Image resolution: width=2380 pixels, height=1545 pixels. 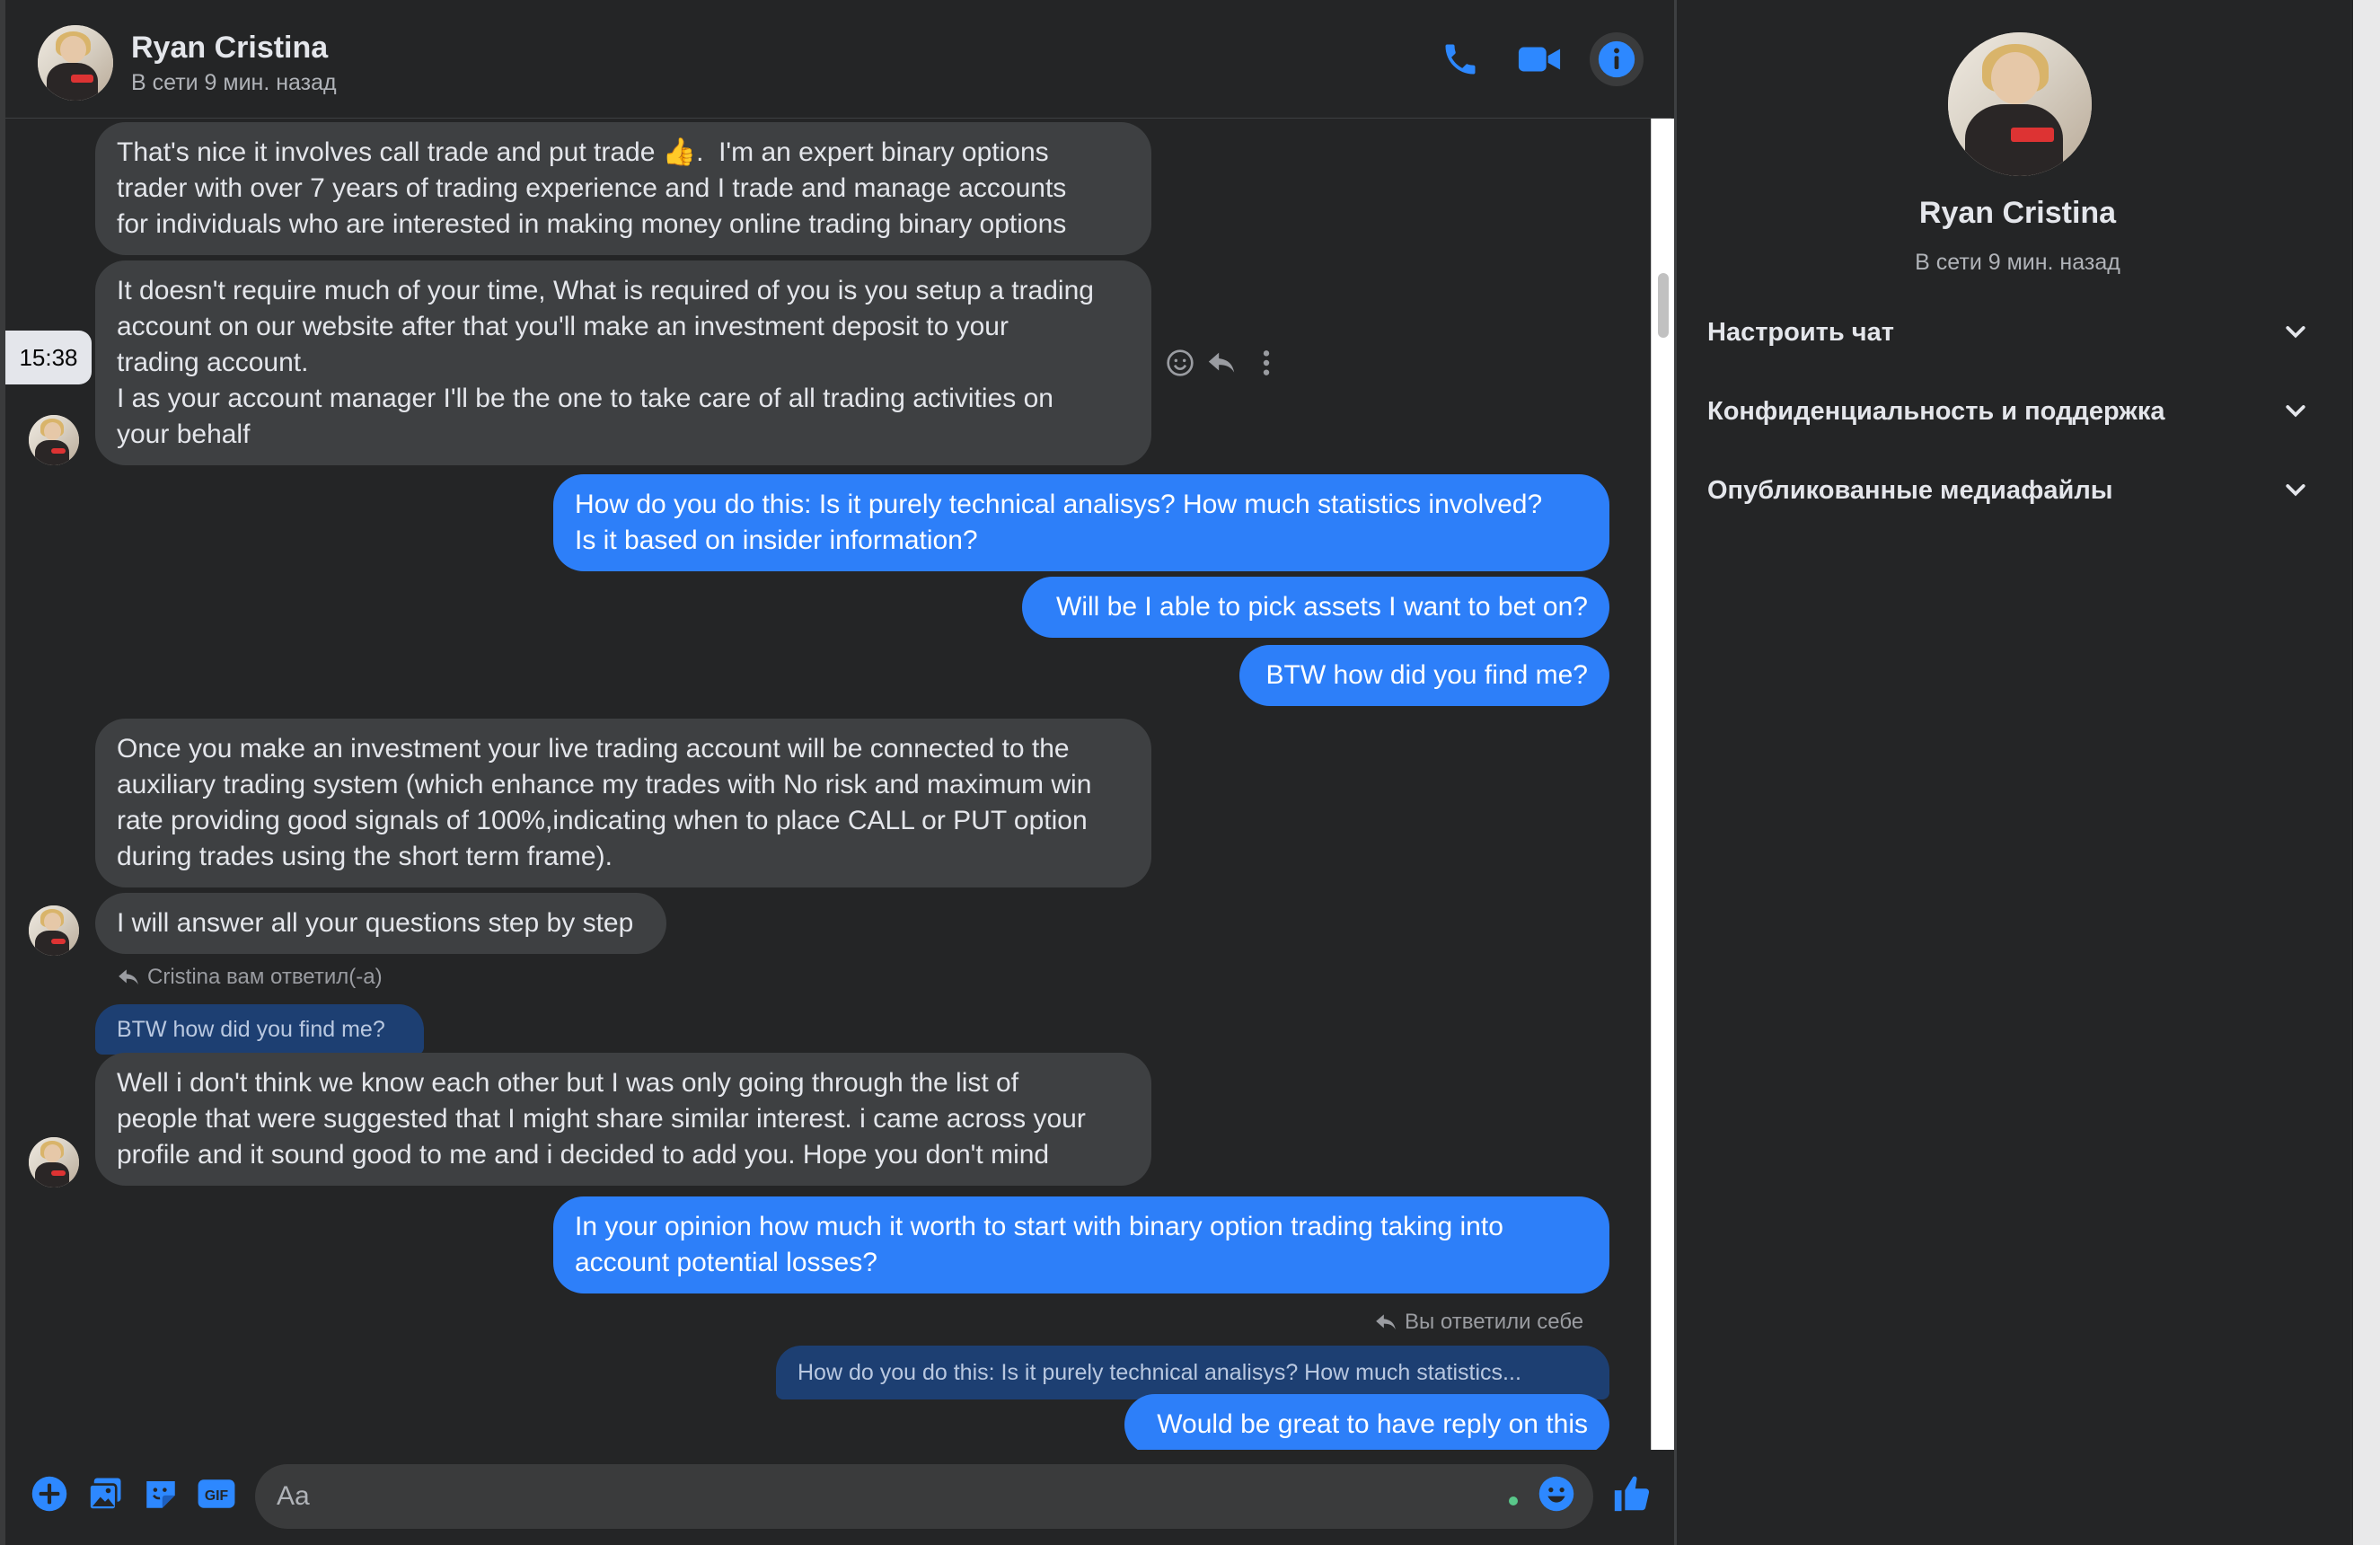 I want to click on image-icon, so click(x=104, y=1495).